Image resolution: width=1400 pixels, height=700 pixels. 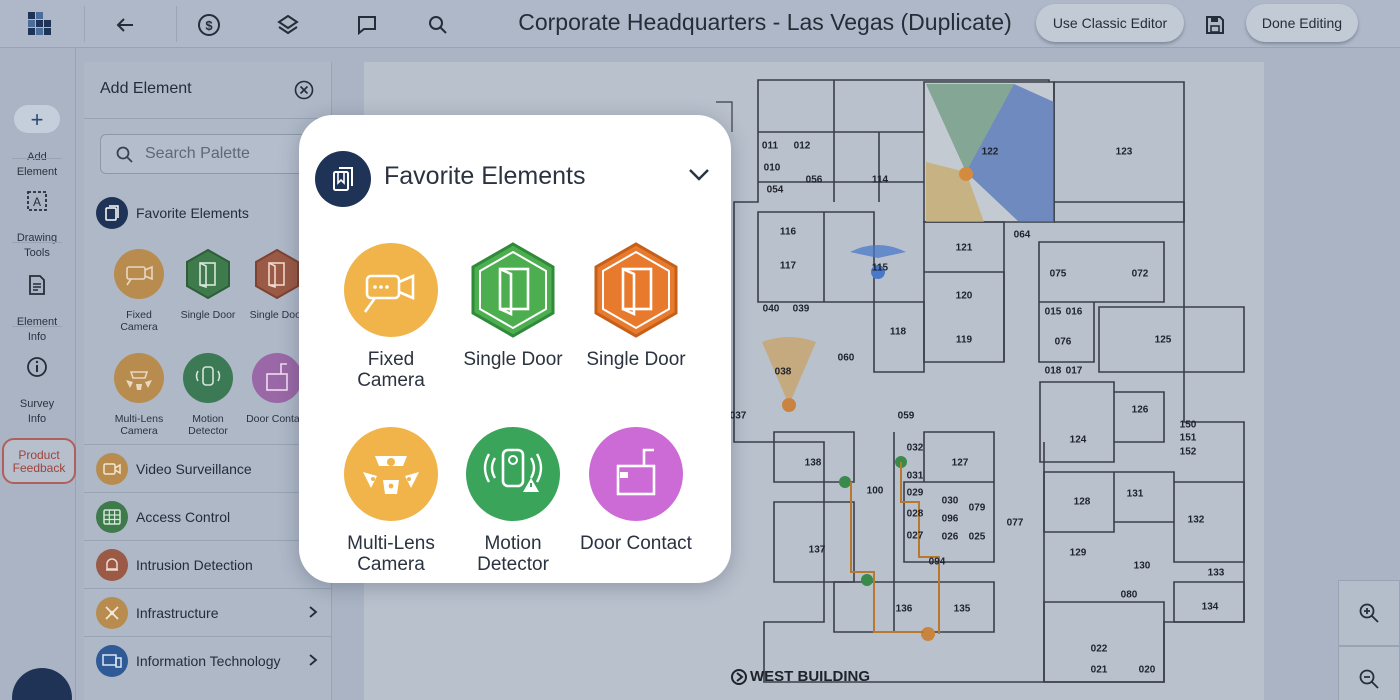 I want to click on room-label: 037, so click(x=738, y=416).